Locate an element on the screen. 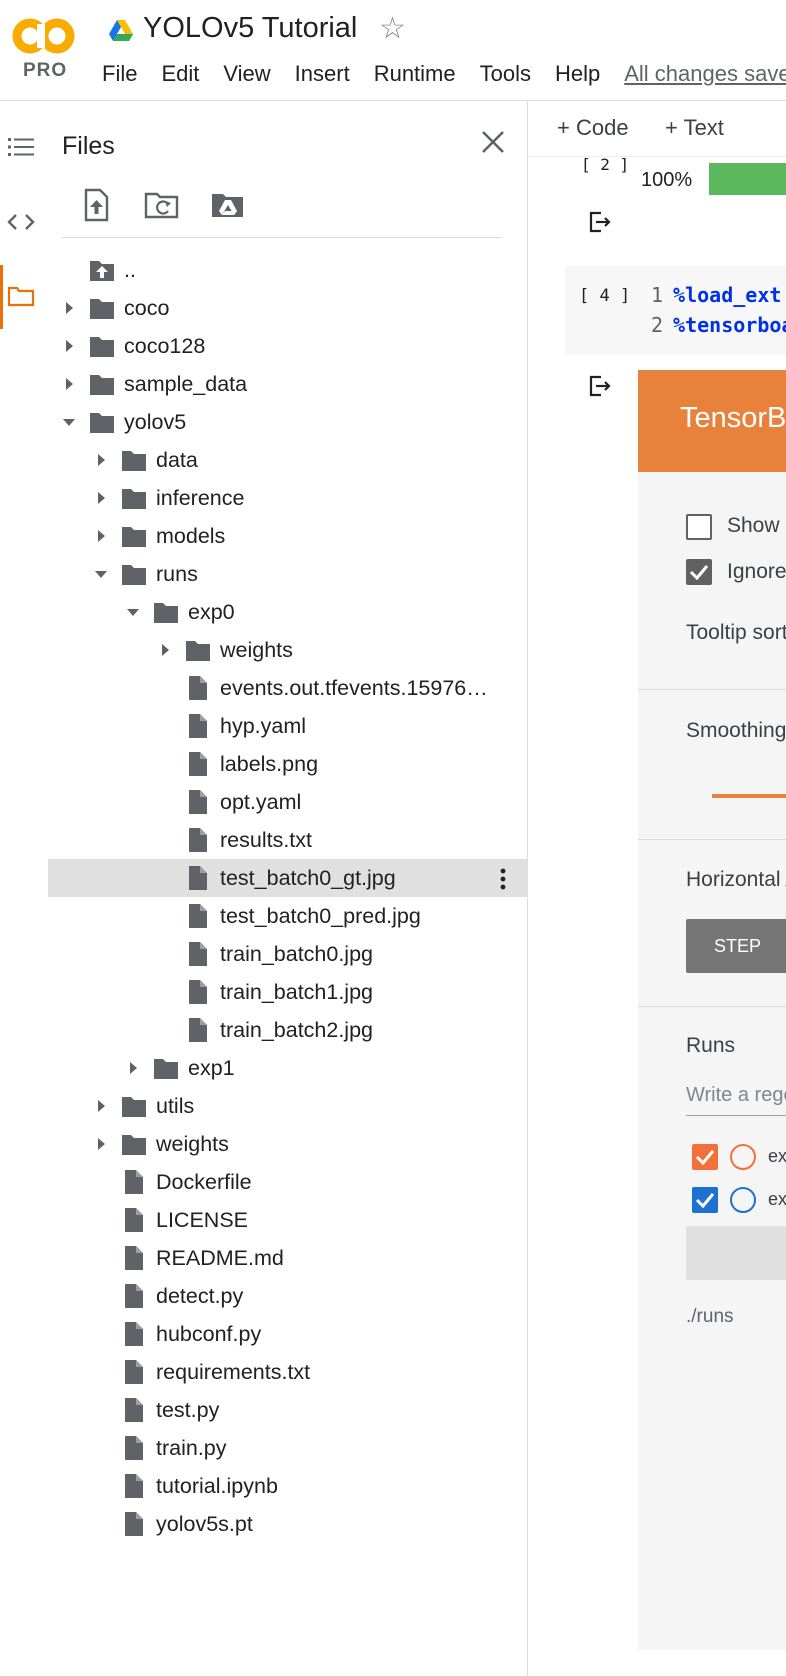  menu-file: File is located at coordinates (119, 74).